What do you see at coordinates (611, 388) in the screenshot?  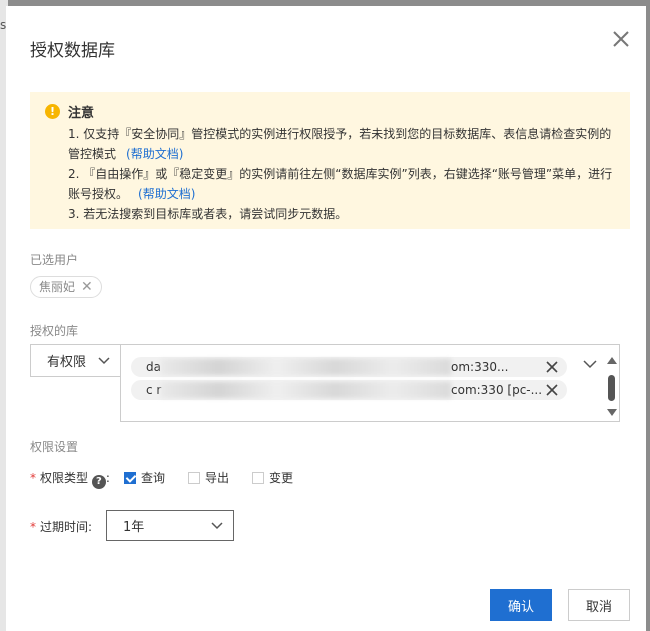 I see `scrollbar-thumb` at bounding box center [611, 388].